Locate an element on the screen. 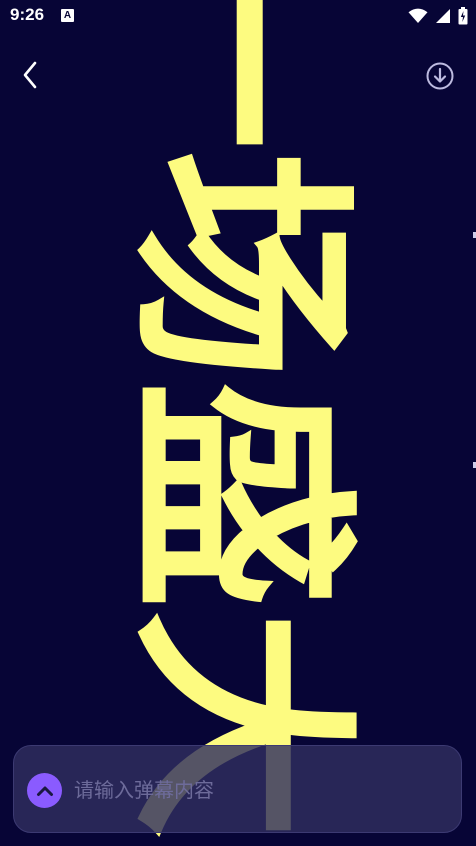 The image size is (476, 846). download-circle-icon is located at coordinates (440, 76).